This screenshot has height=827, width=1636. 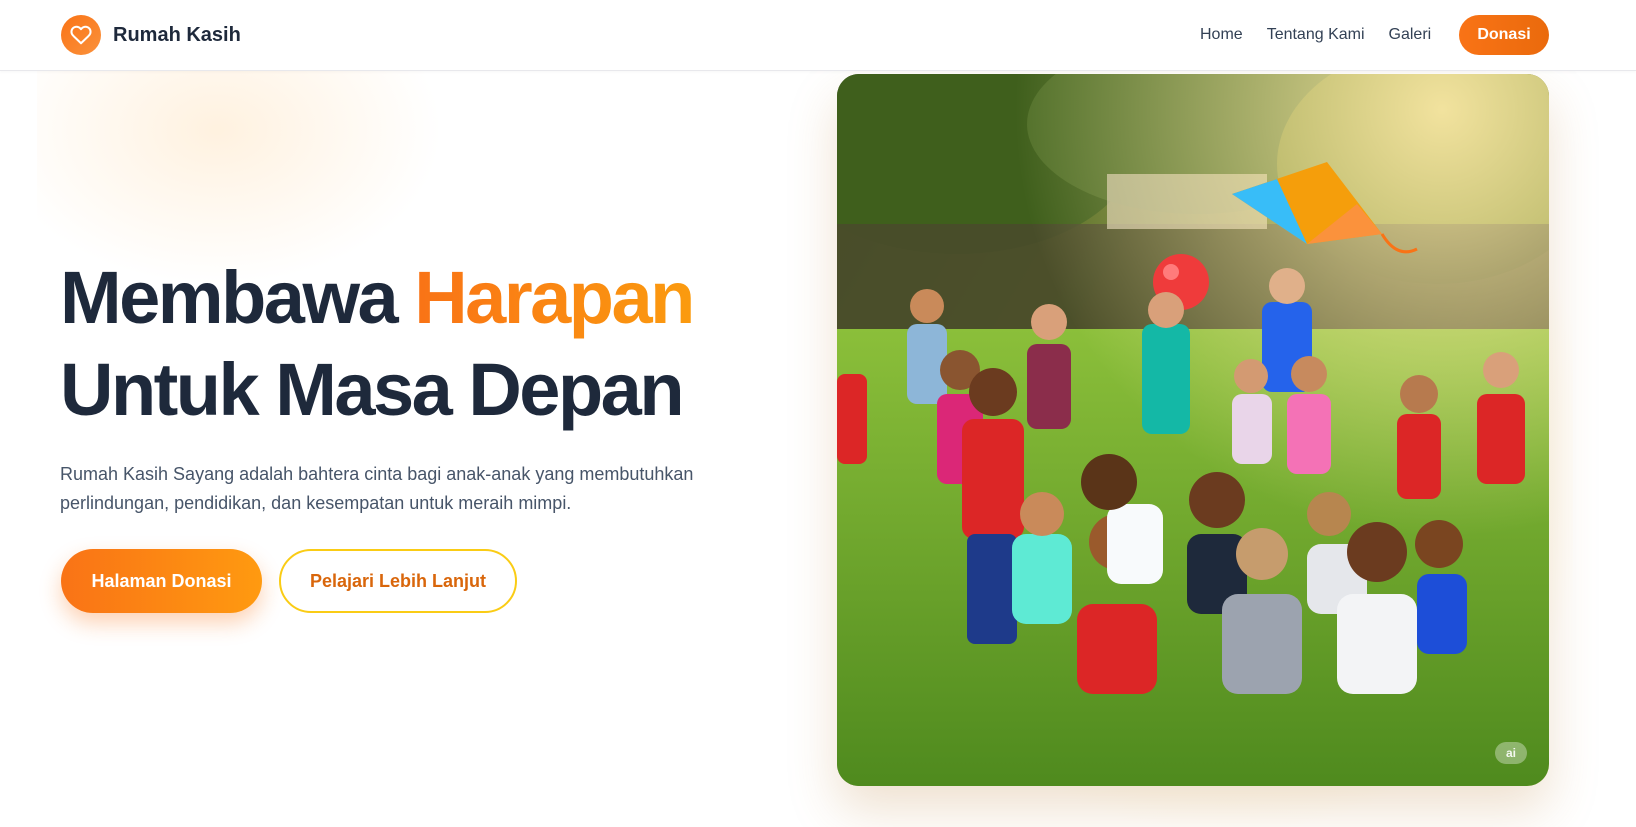 I want to click on nav-links: Home Tentang Kami Galeri, so click(x=1327, y=35).